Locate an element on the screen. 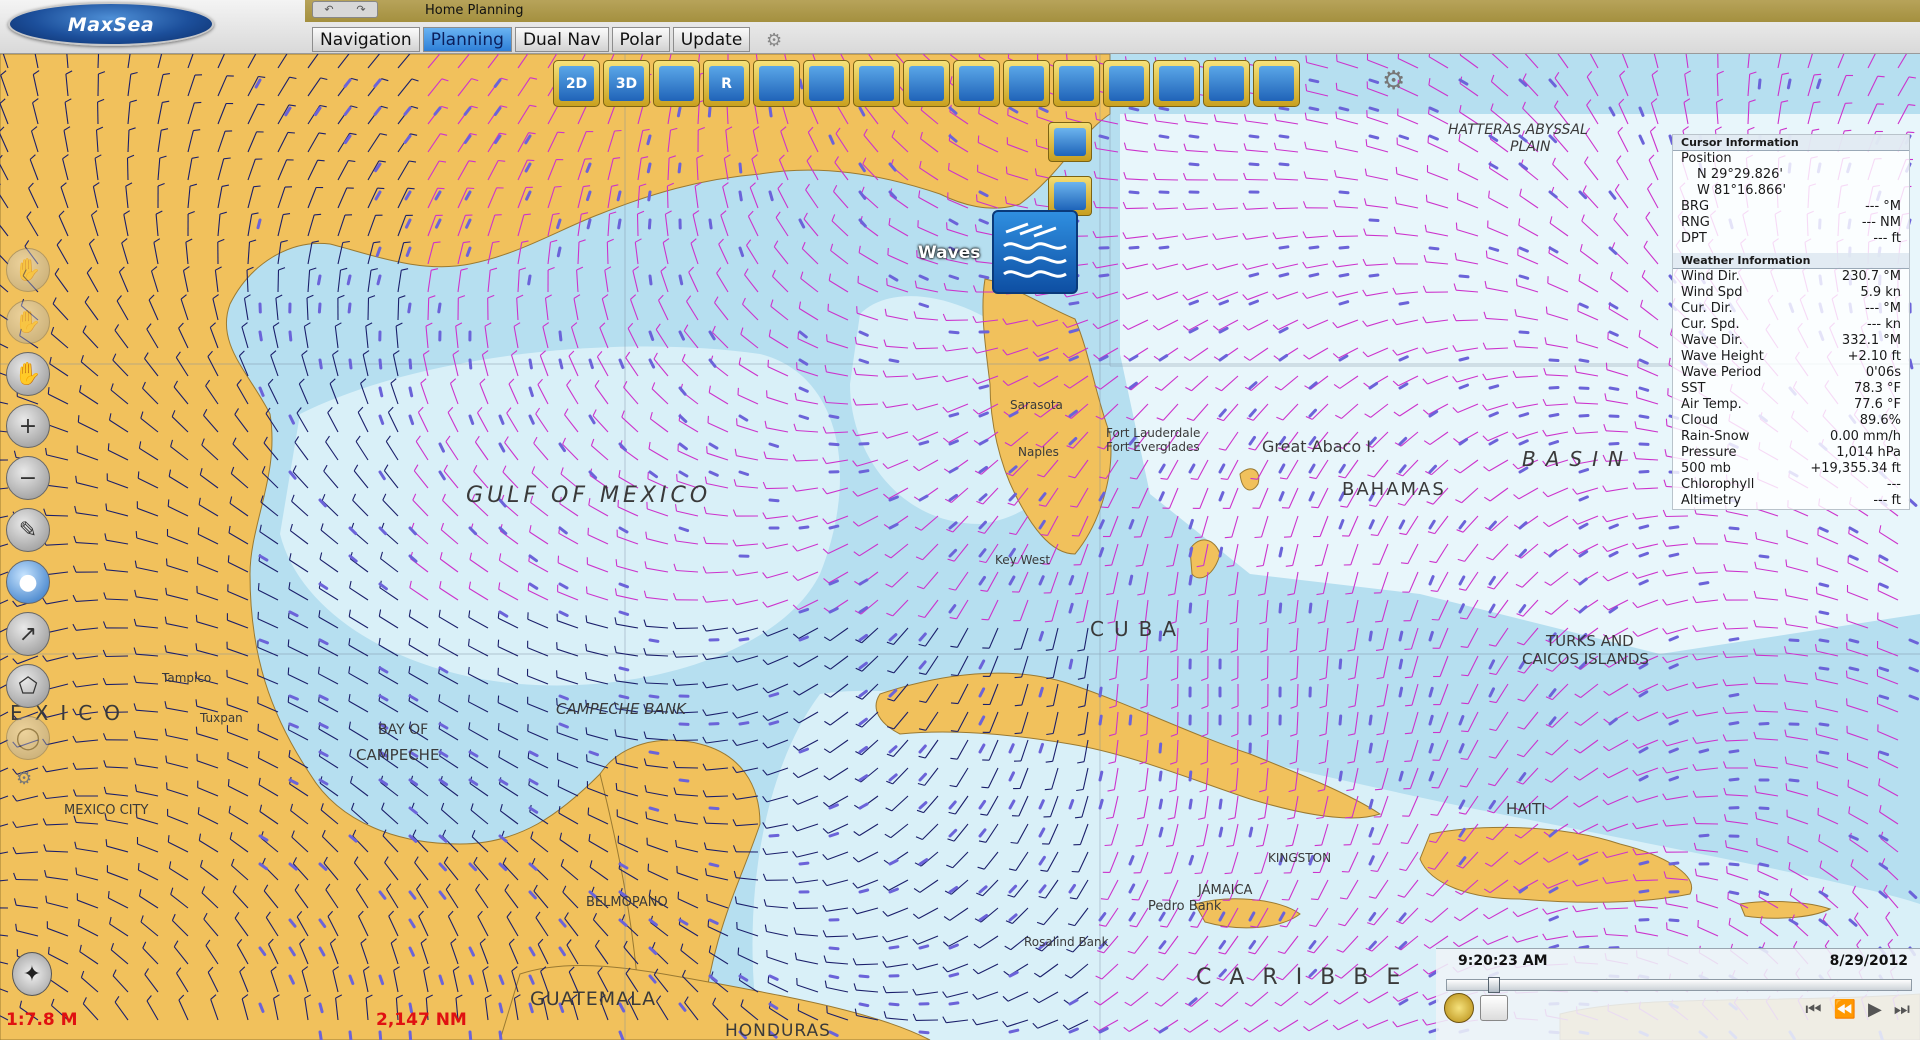 The width and height of the screenshot is (1920, 1040). tab-polar: Polar is located at coordinates (640, 39).